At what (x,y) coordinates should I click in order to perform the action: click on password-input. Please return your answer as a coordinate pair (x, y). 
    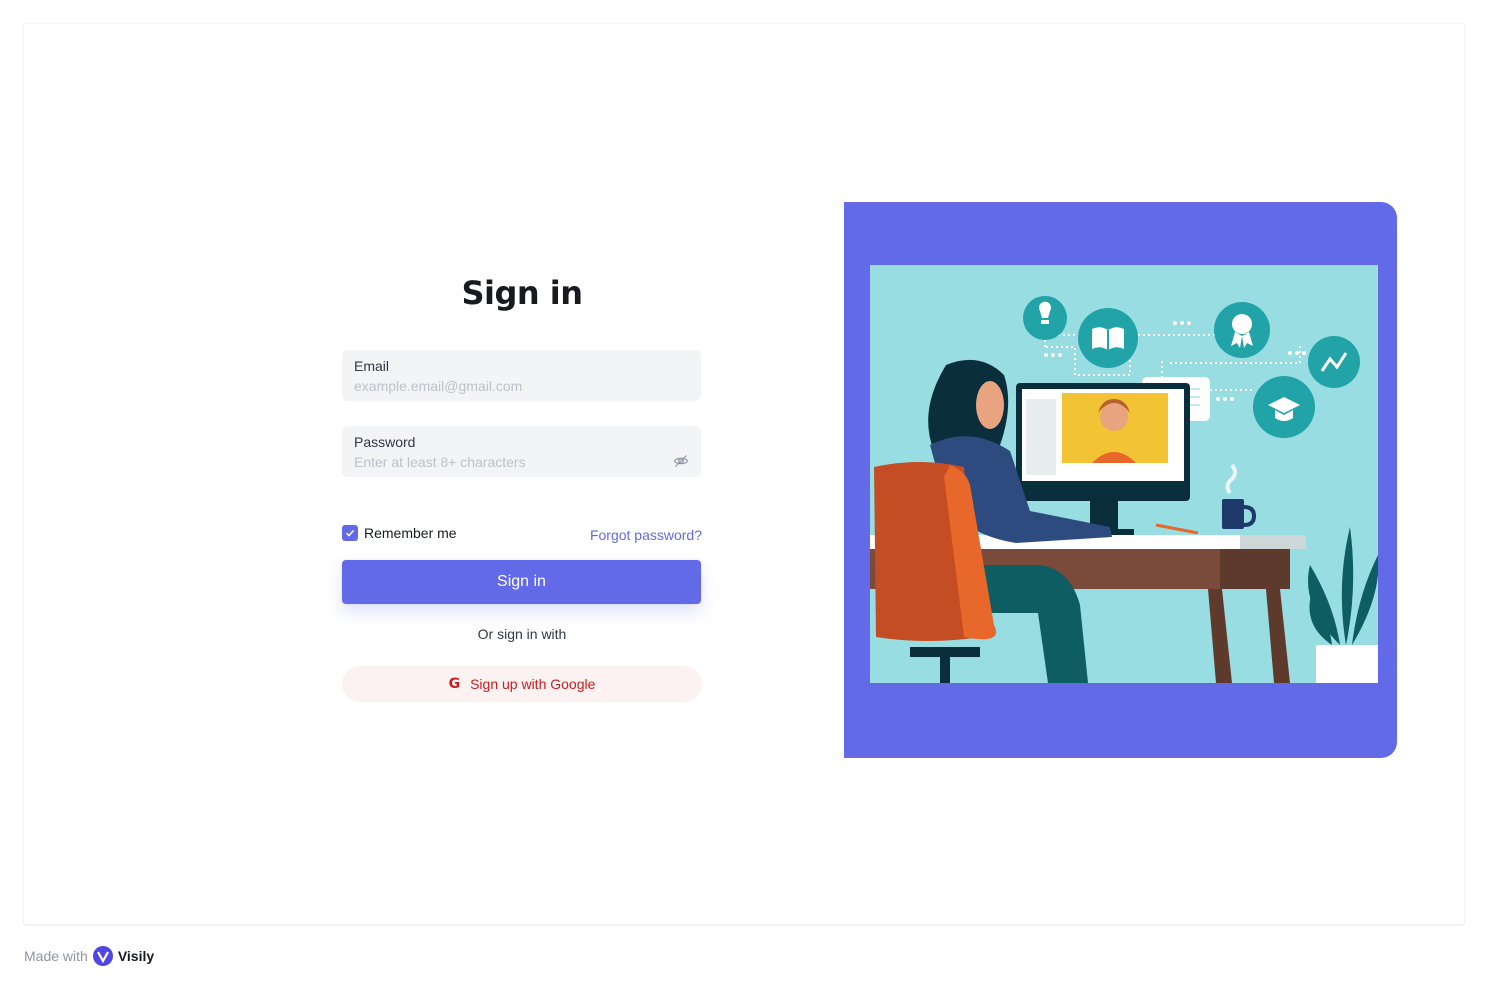
    Looking at the image, I should click on (514, 462).